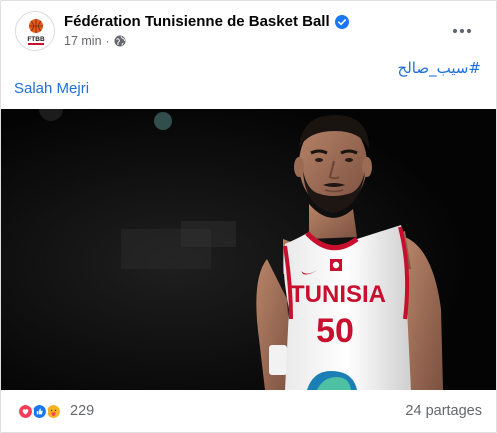 The image size is (497, 433). What do you see at coordinates (206, 41) in the screenshot?
I see `post-meta: 17 min ·` at bounding box center [206, 41].